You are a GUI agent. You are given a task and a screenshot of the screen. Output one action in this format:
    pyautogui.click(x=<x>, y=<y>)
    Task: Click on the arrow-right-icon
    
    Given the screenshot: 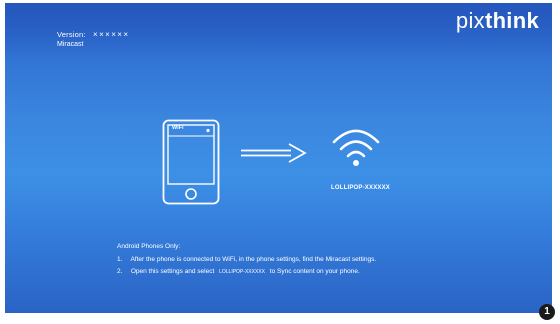 What is the action you would take?
    pyautogui.click(x=274, y=153)
    